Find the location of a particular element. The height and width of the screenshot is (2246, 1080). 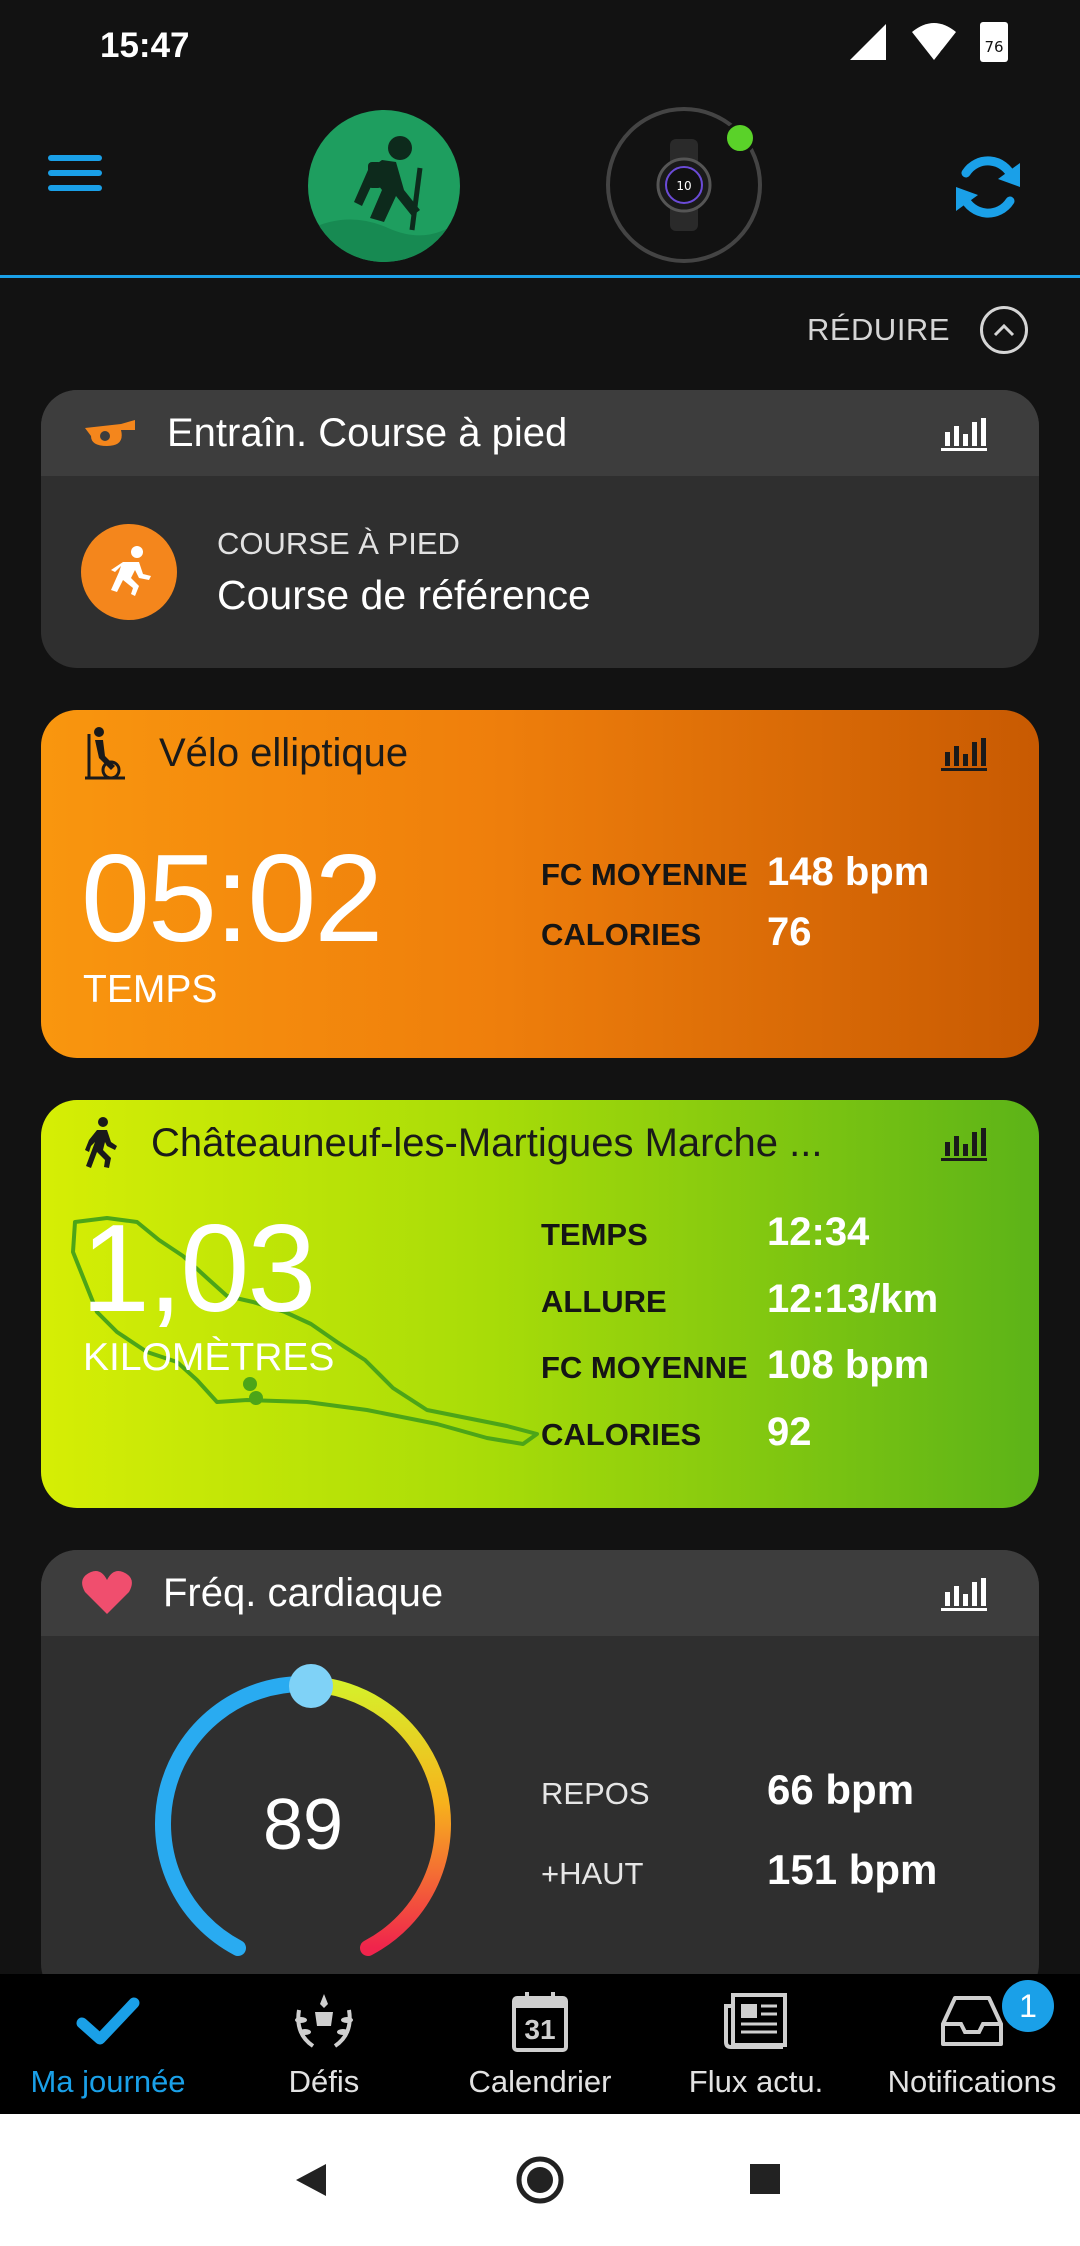

stat-value: 148 bpm is located at coordinates (848, 872).